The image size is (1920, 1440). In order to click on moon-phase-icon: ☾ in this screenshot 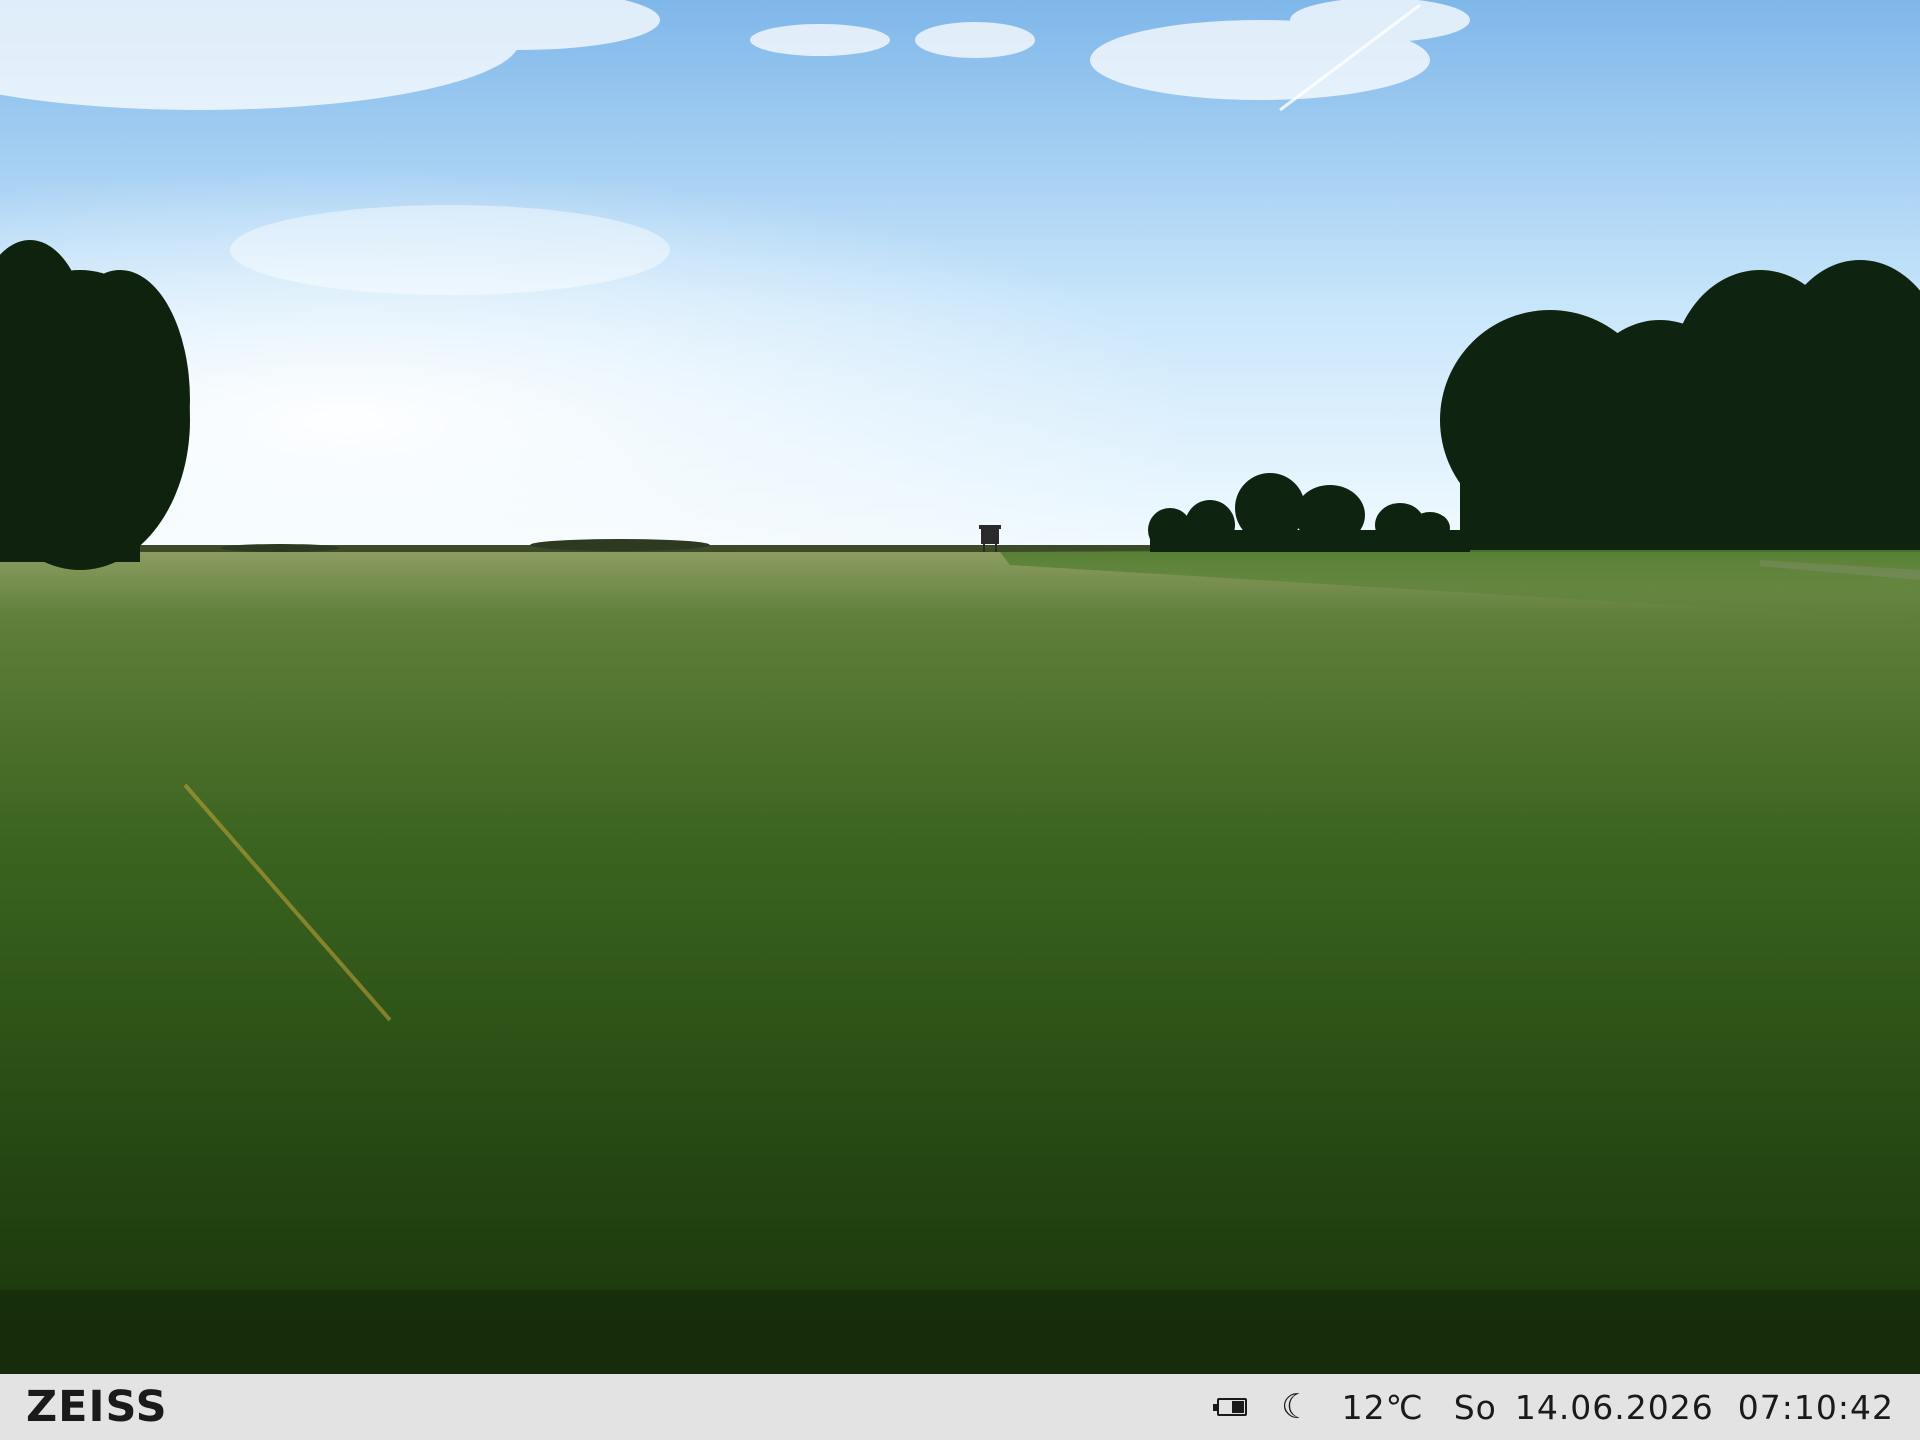, I will do `click(1296, 1407)`.